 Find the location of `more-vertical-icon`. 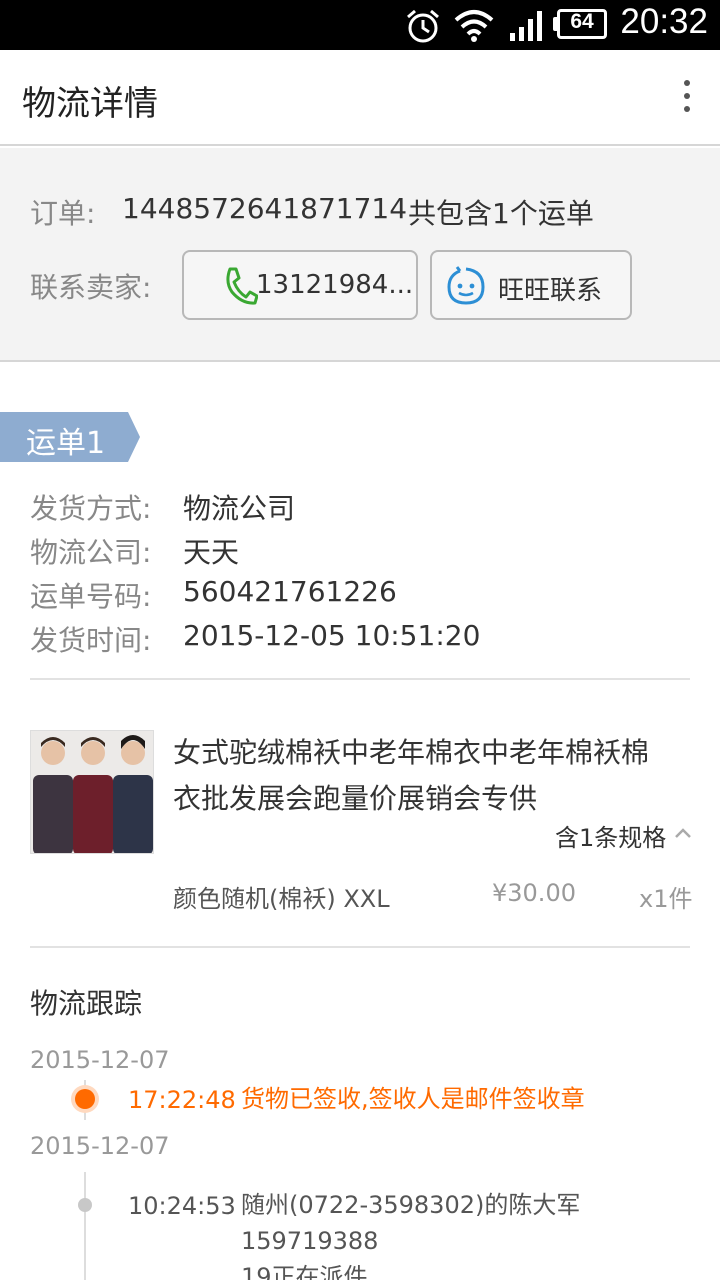

more-vertical-icon is located at coordinates (687, 98).